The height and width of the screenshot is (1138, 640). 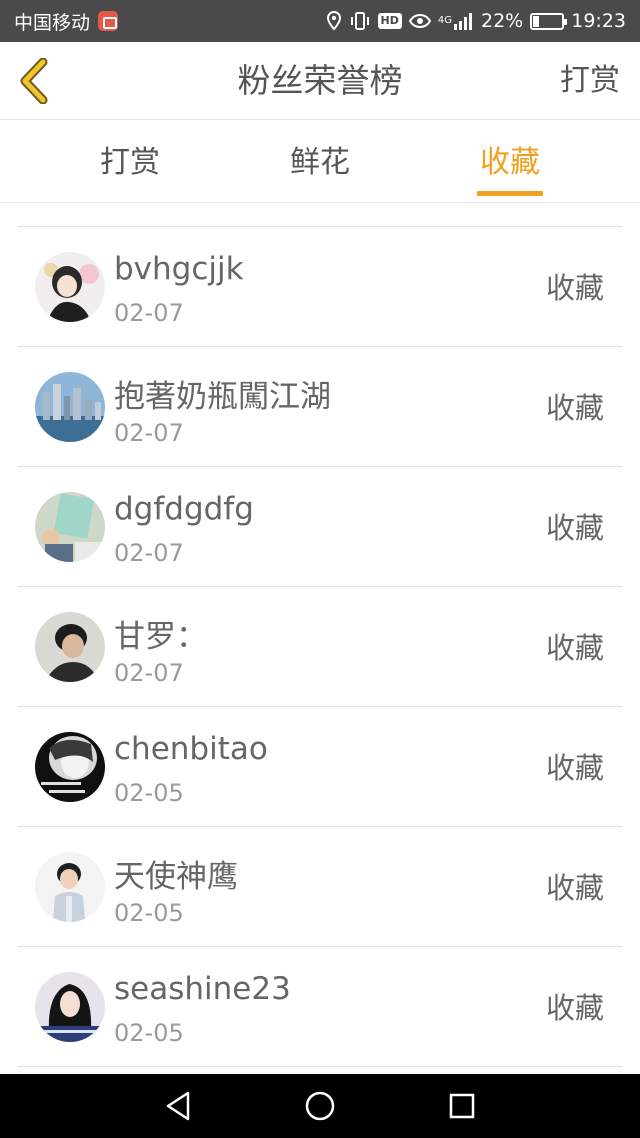 I want to click on status-bar-left: 中国移动, so click(x=66, y=21).